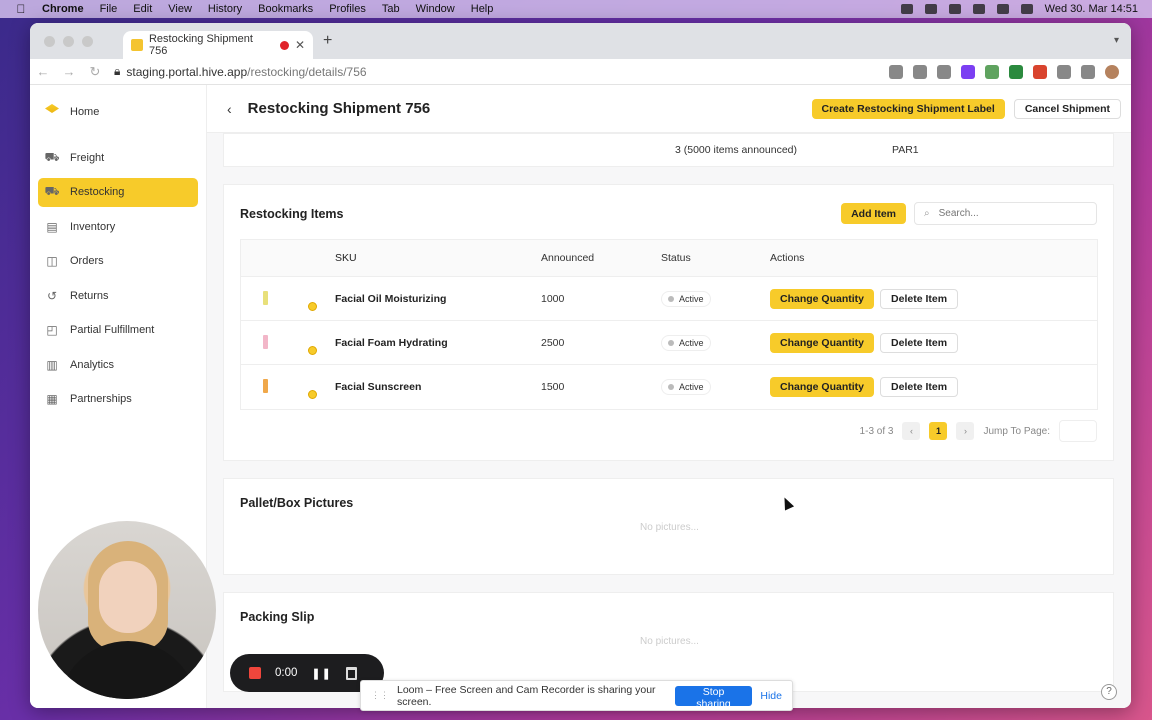  What do you see at coordinates (482, 9) in the screenshot?
I see `menu-help: Help` at bounding box center [482, 9].